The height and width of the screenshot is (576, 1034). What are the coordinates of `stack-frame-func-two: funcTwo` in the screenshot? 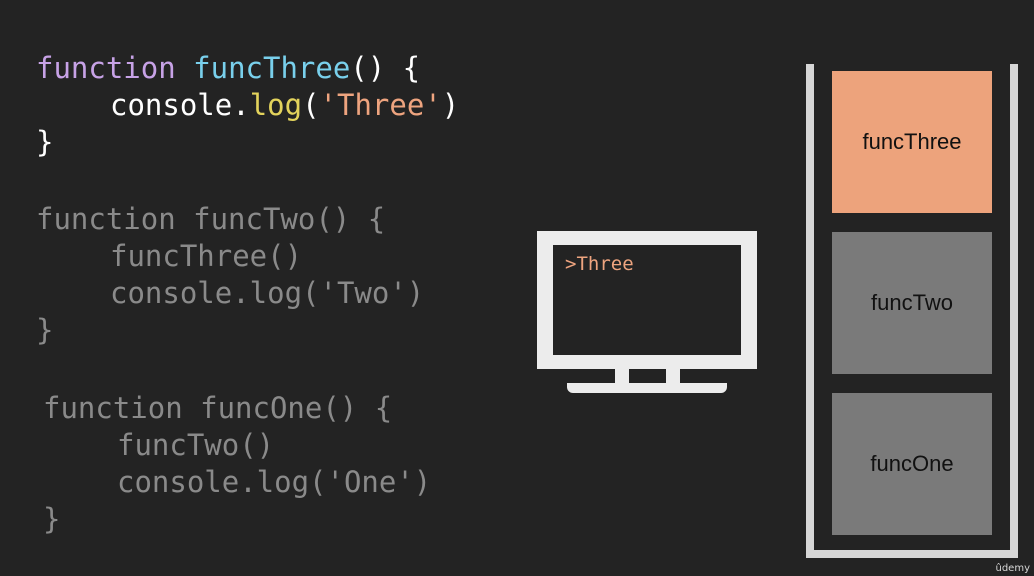 It's located at (912, 303).